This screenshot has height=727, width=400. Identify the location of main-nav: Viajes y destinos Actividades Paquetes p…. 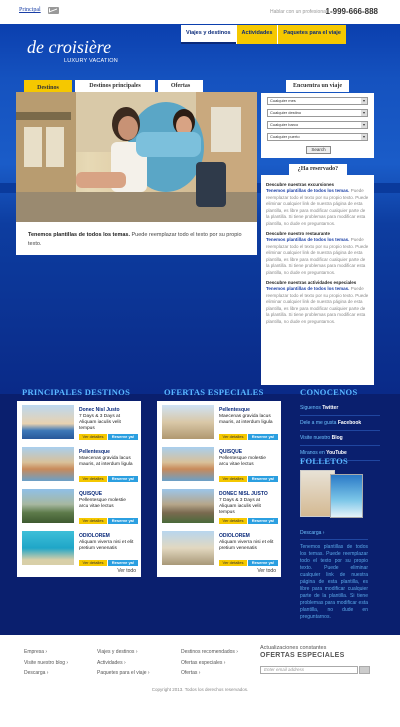
(263, 34).